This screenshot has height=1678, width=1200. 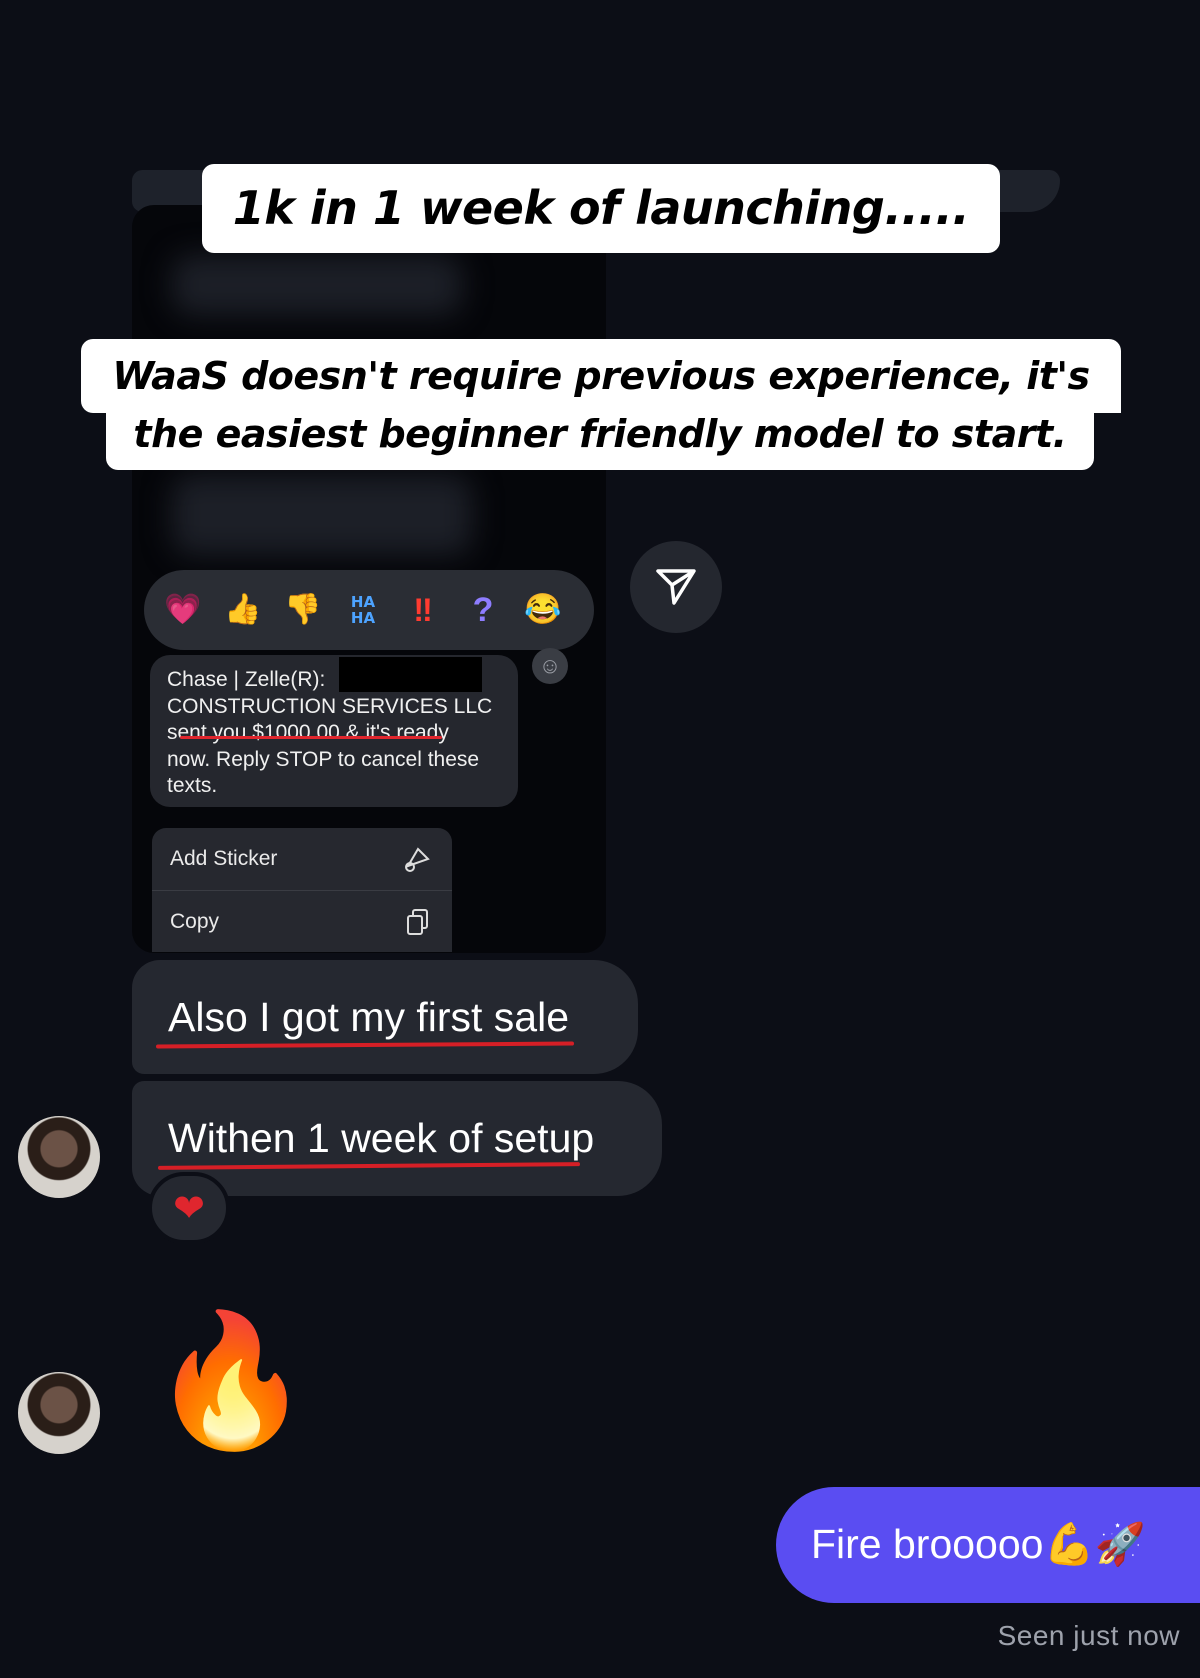 I want to click on haha-reaction-icon: HA HA, so click(x=363, y=610).